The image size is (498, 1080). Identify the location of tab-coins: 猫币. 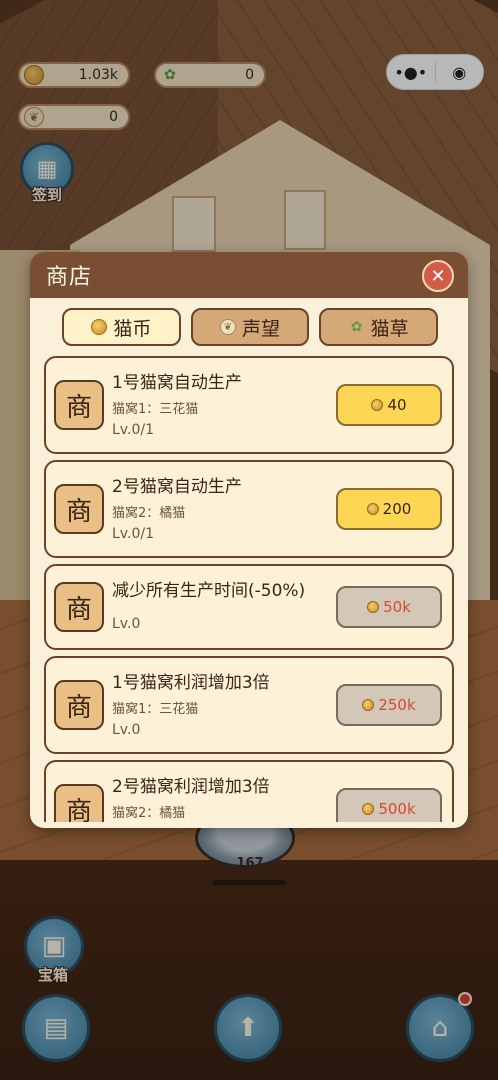
(121, 327).